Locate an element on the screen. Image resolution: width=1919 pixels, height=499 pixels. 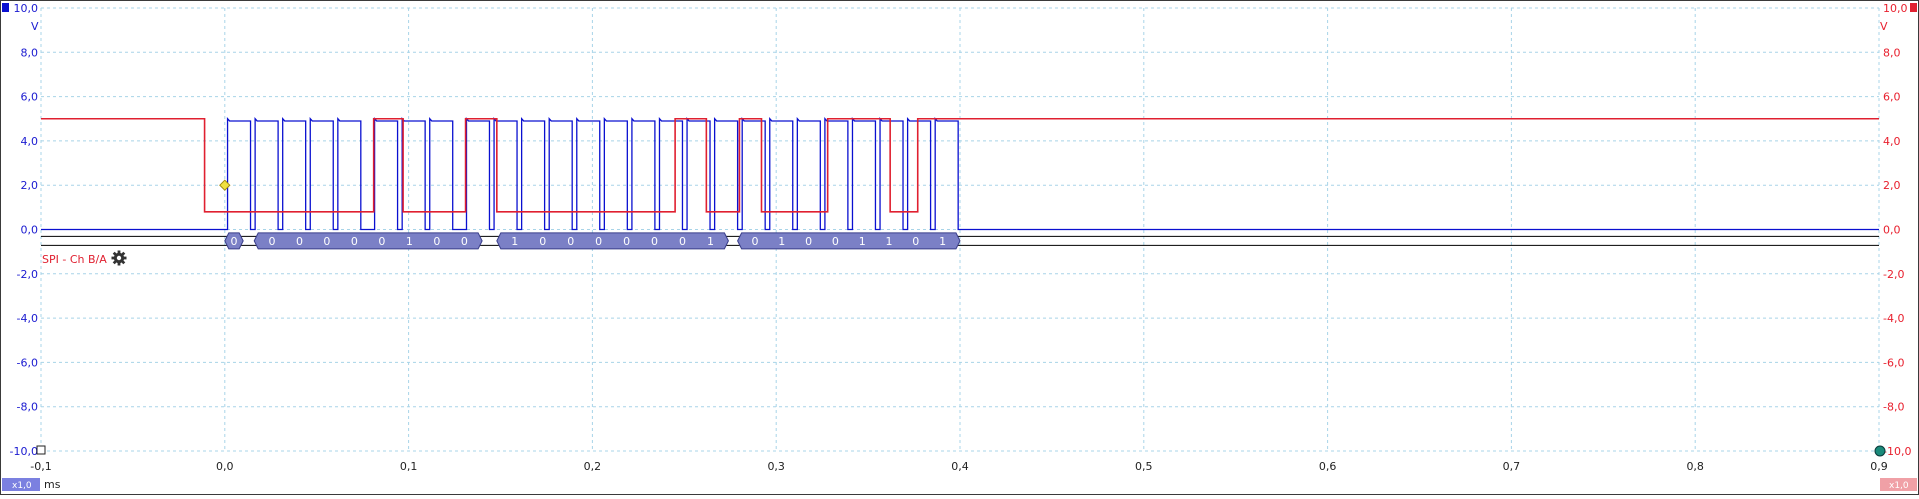
scale-badge-left-text: x1,0 is located at coordinates (22, 486).